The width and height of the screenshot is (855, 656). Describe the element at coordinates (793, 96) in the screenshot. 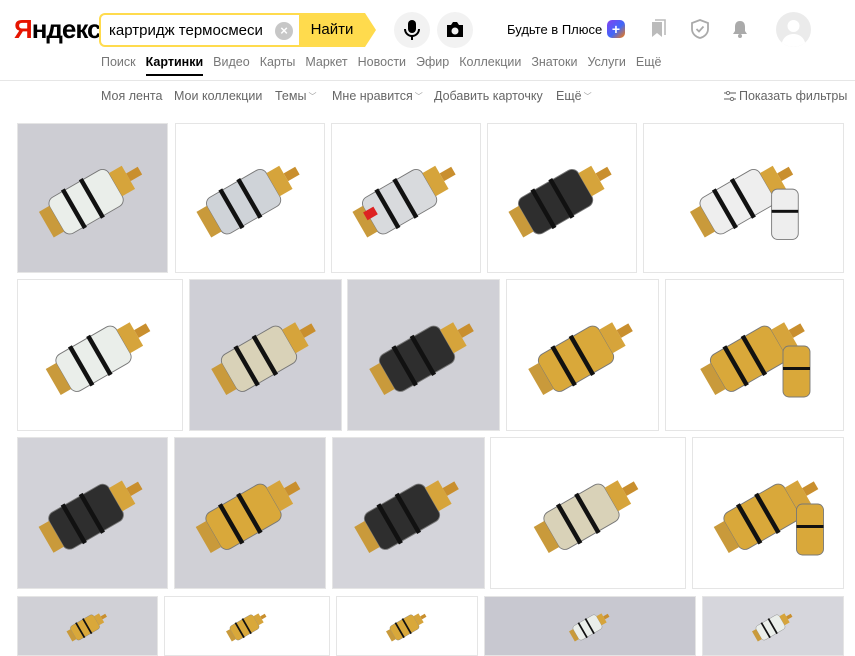

I see `show-filters-label: Показать фильтры` at that location.